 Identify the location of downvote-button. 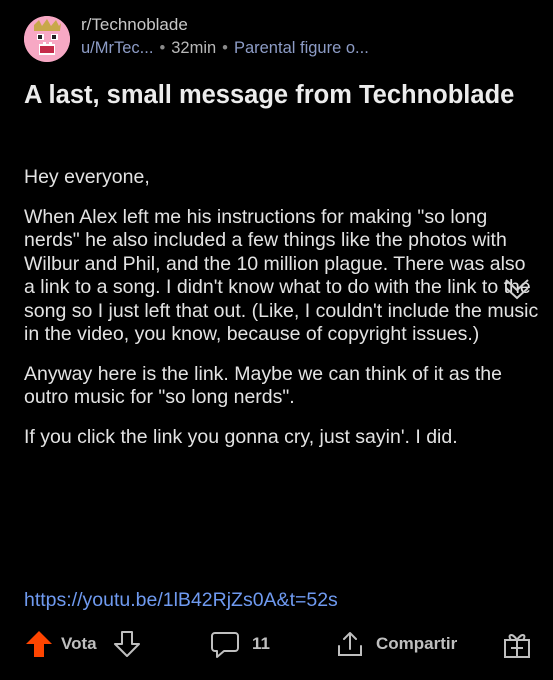
(127, 644).